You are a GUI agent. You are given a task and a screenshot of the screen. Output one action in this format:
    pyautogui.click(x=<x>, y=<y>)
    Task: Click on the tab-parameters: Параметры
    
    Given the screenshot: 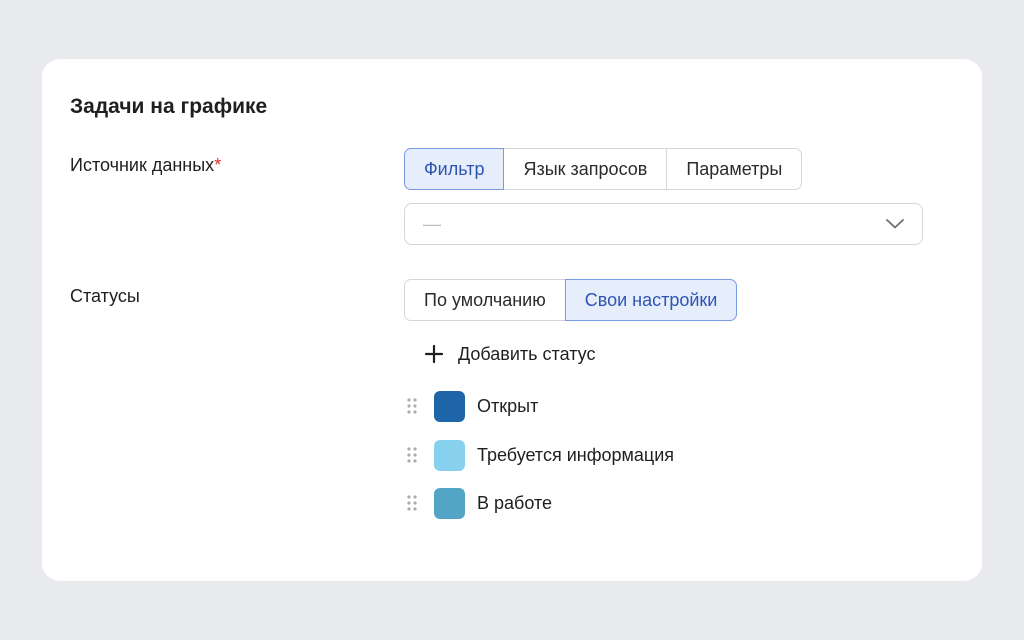 What is the action you would take?
    pyautogui.click(x=734, y=169)
    